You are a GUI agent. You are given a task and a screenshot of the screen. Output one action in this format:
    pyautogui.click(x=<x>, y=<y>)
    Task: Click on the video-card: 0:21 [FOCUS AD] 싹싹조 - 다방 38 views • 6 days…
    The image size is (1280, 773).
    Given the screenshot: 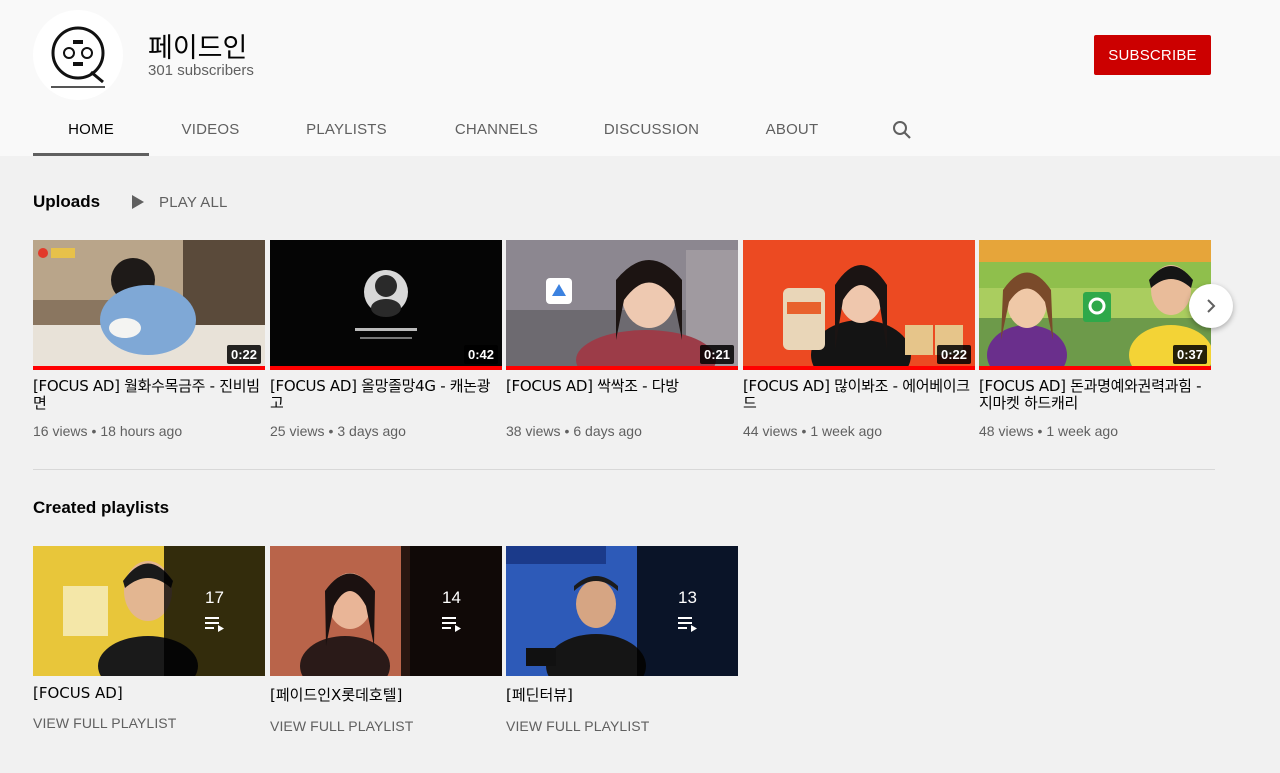 What is the action you would take?
    pyautogui.click(x=622, y=339)
    